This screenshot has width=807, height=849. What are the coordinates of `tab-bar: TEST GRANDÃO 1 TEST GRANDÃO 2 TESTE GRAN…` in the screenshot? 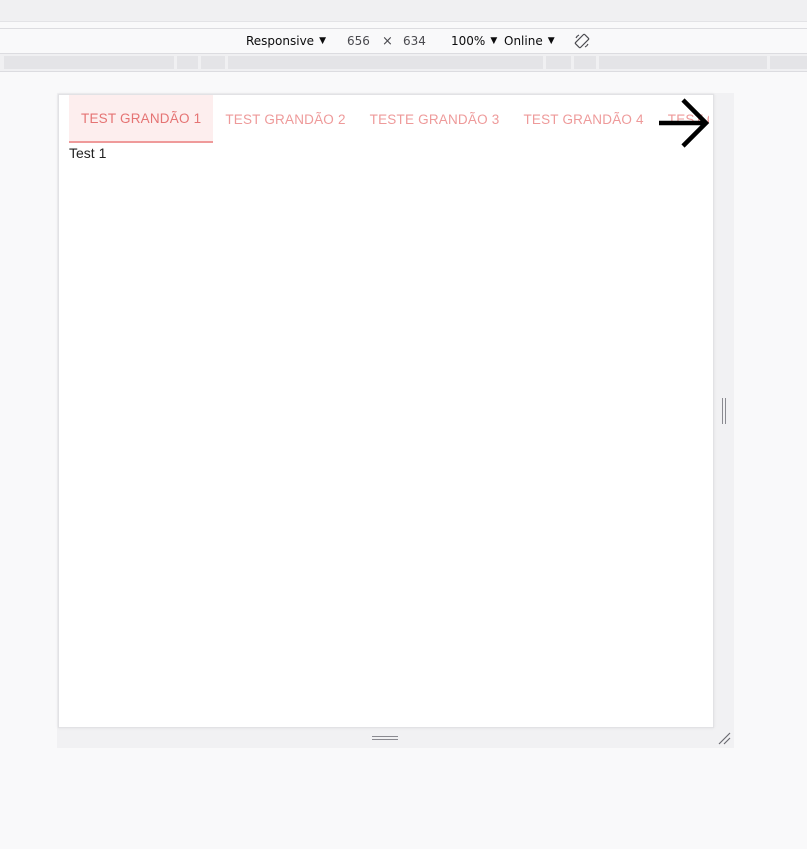 It's located at (389, 119).